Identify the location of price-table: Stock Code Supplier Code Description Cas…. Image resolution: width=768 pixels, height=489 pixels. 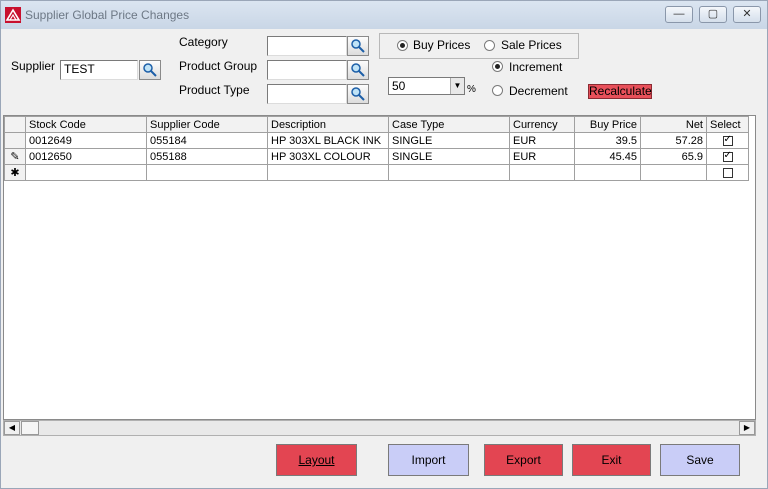
(376, 148).